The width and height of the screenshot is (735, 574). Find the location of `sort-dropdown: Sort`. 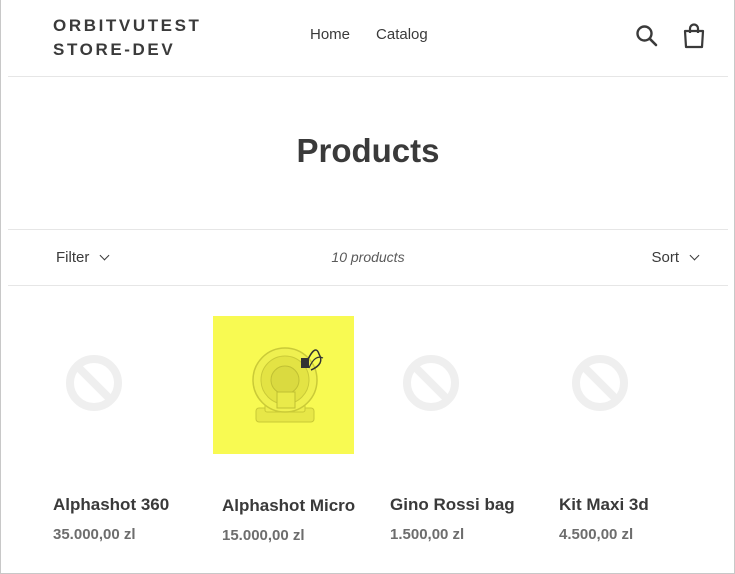

sort-dropdown: Sort is located at coordinates (675, 257).